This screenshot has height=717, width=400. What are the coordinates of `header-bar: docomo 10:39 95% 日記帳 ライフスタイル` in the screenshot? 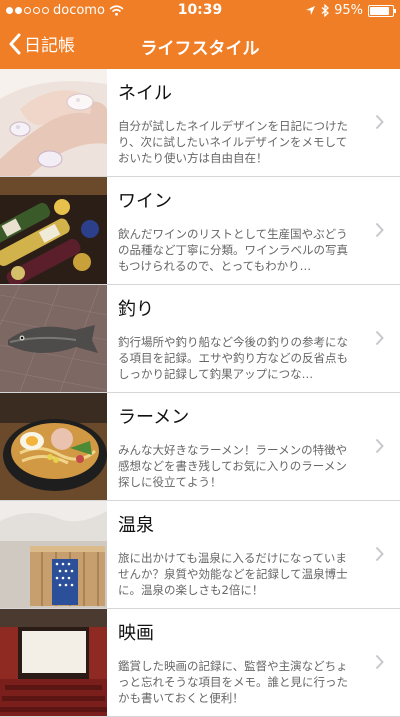 It's located at (200, 34).